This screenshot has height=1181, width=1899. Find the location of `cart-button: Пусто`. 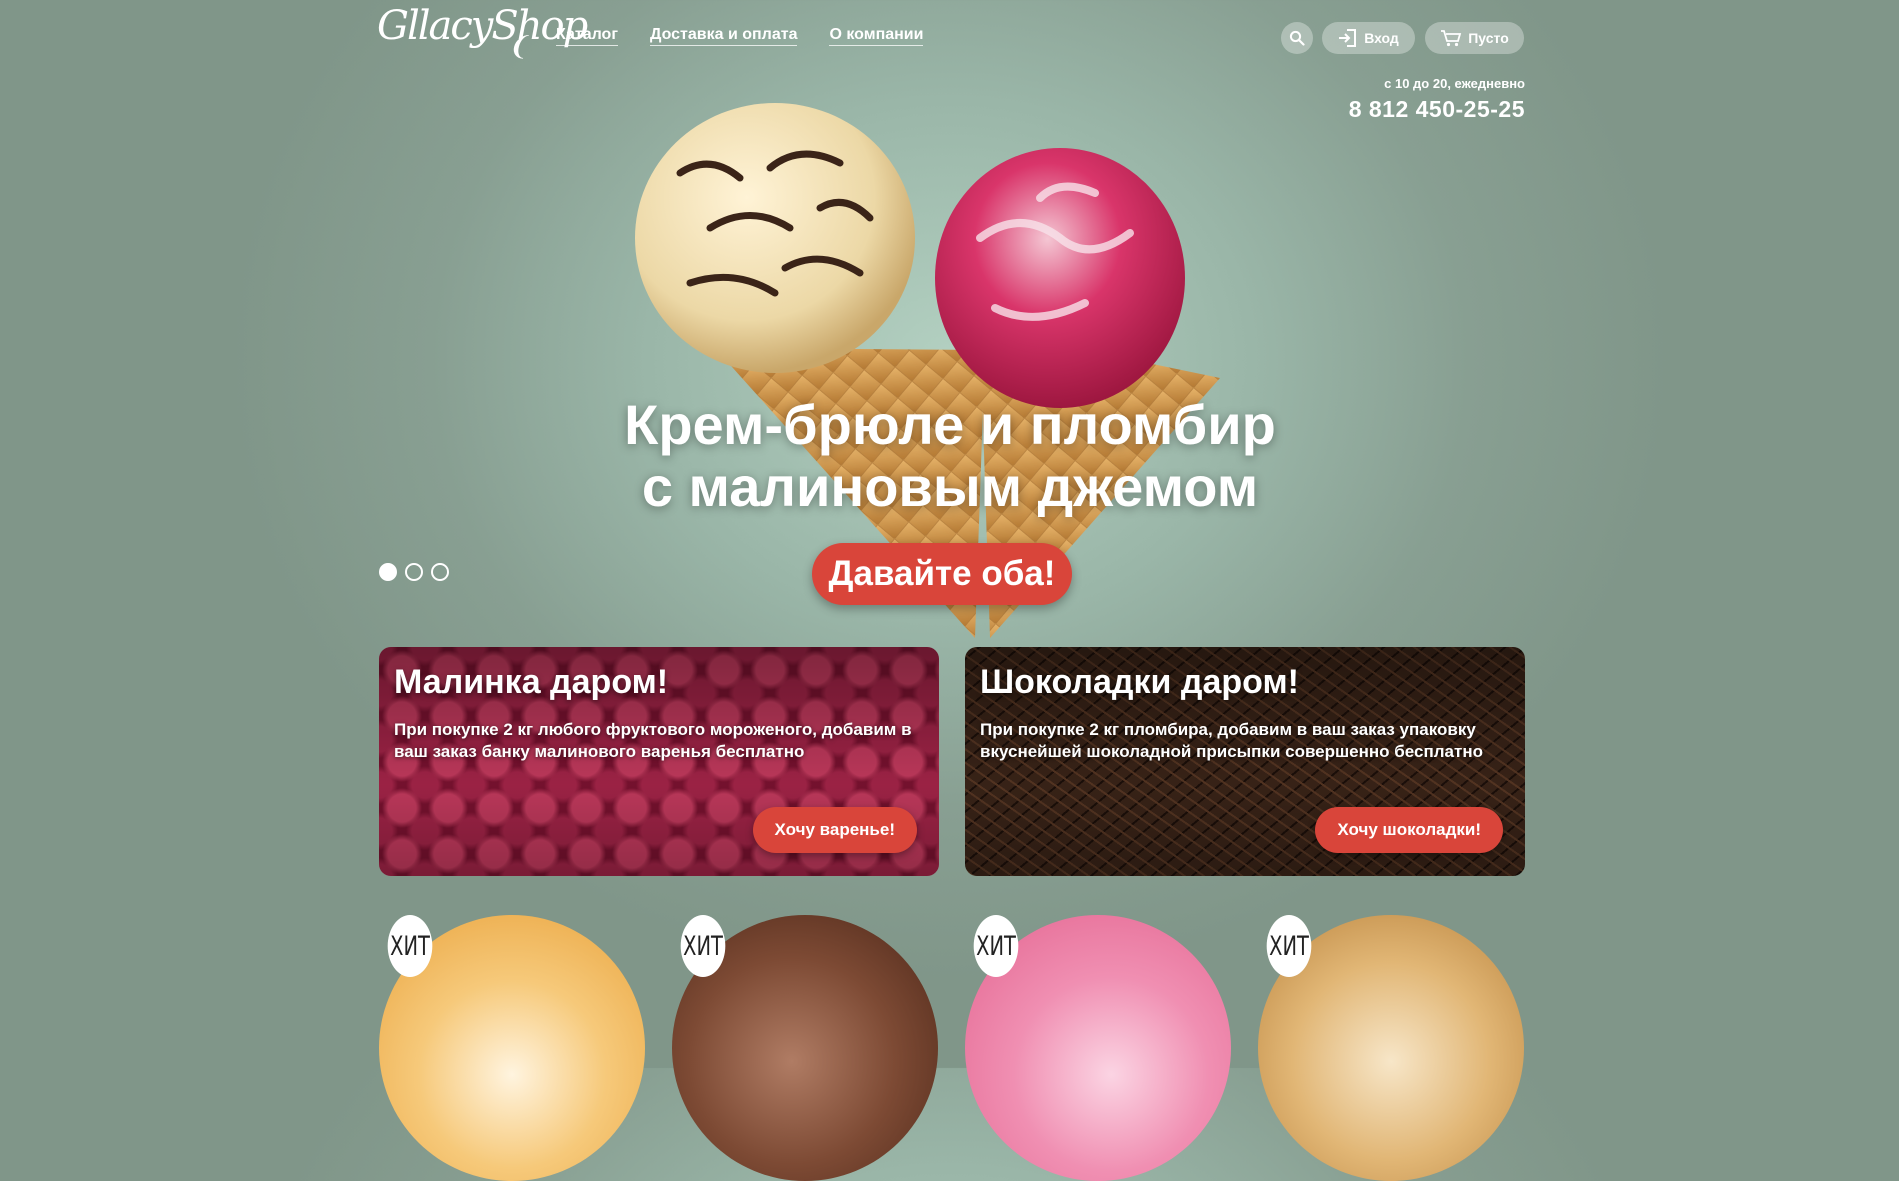

cart-button: Пусто is located at coordinates (1474, 38).